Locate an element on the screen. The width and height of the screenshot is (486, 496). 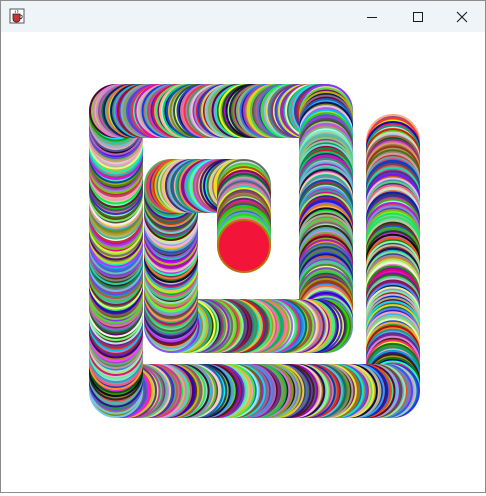
minimize-icon is located at coordinates (372, 17).